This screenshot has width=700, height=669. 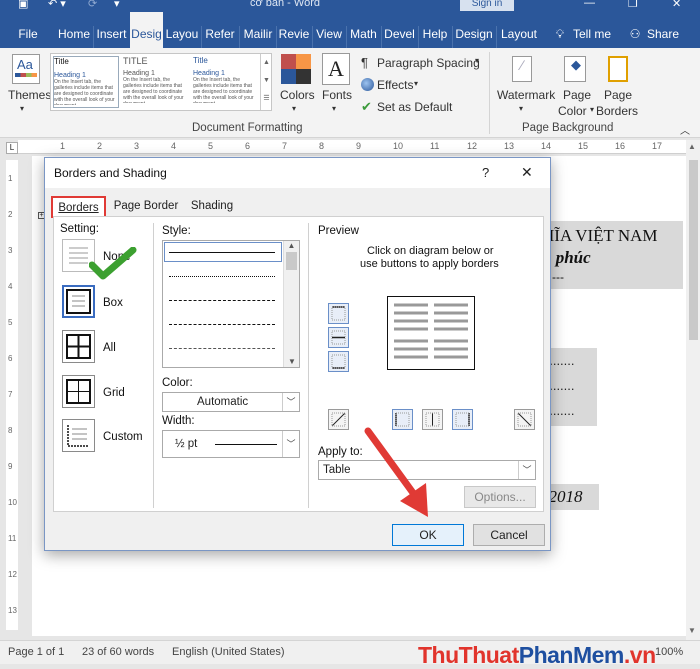 What do you see at coordinates (485, 172) in the screenshot?
I see `help-button: ?` at bounding box center [485, 172].